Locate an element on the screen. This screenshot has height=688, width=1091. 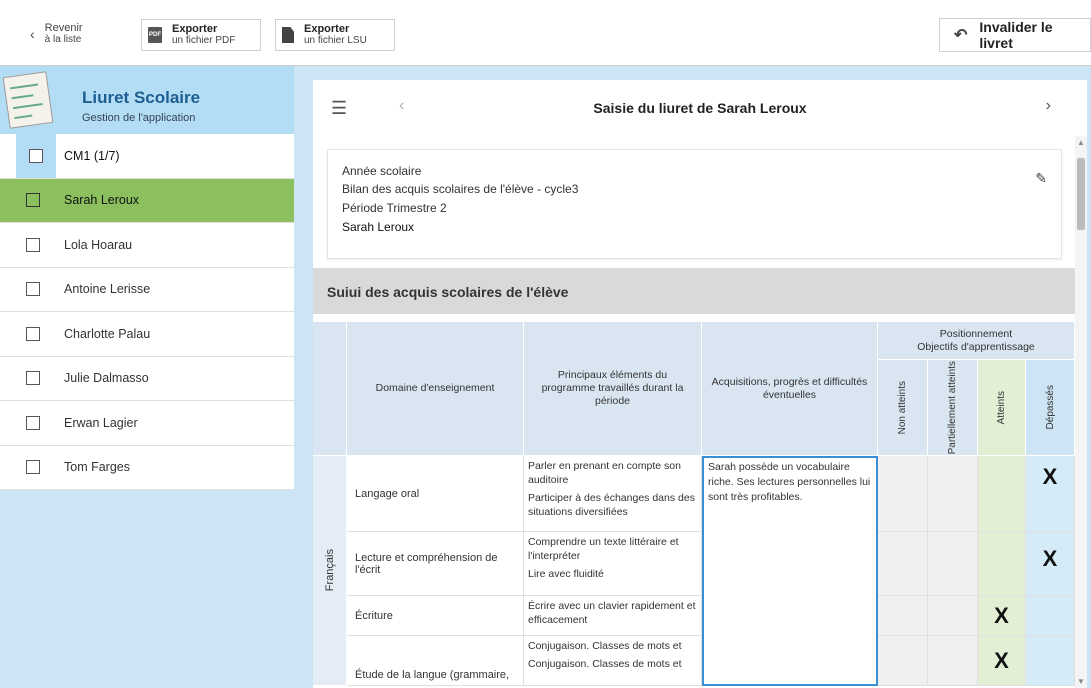
subject-cell: Français is located at coordinates (330, 571).